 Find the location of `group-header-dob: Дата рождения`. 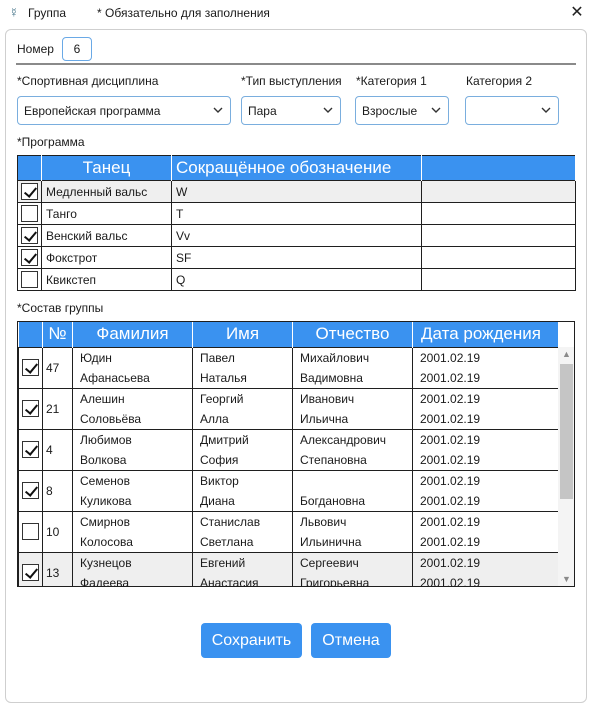

group-header-dob: Дата рождения is located at coordinates (485, 334).